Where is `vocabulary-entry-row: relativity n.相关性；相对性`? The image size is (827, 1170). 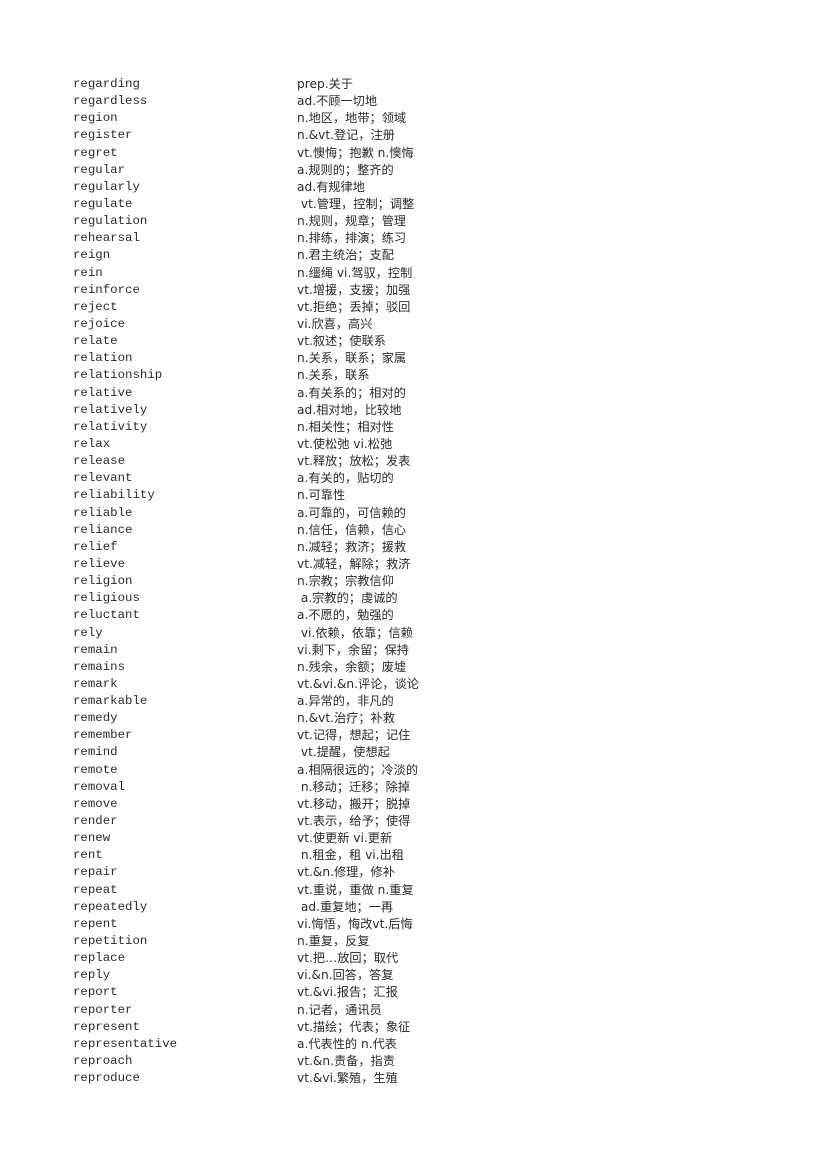 vocabulary-entry-row: relativity n.相关性；相对性 is located at coordinates (423, 427).